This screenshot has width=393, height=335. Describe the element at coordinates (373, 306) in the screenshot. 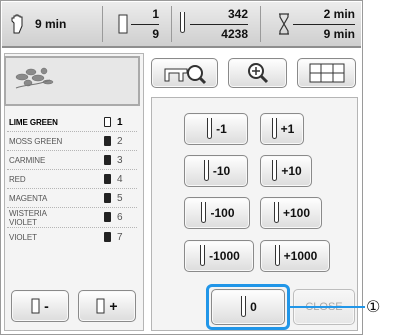

I see `callout-number: ①` at that location.